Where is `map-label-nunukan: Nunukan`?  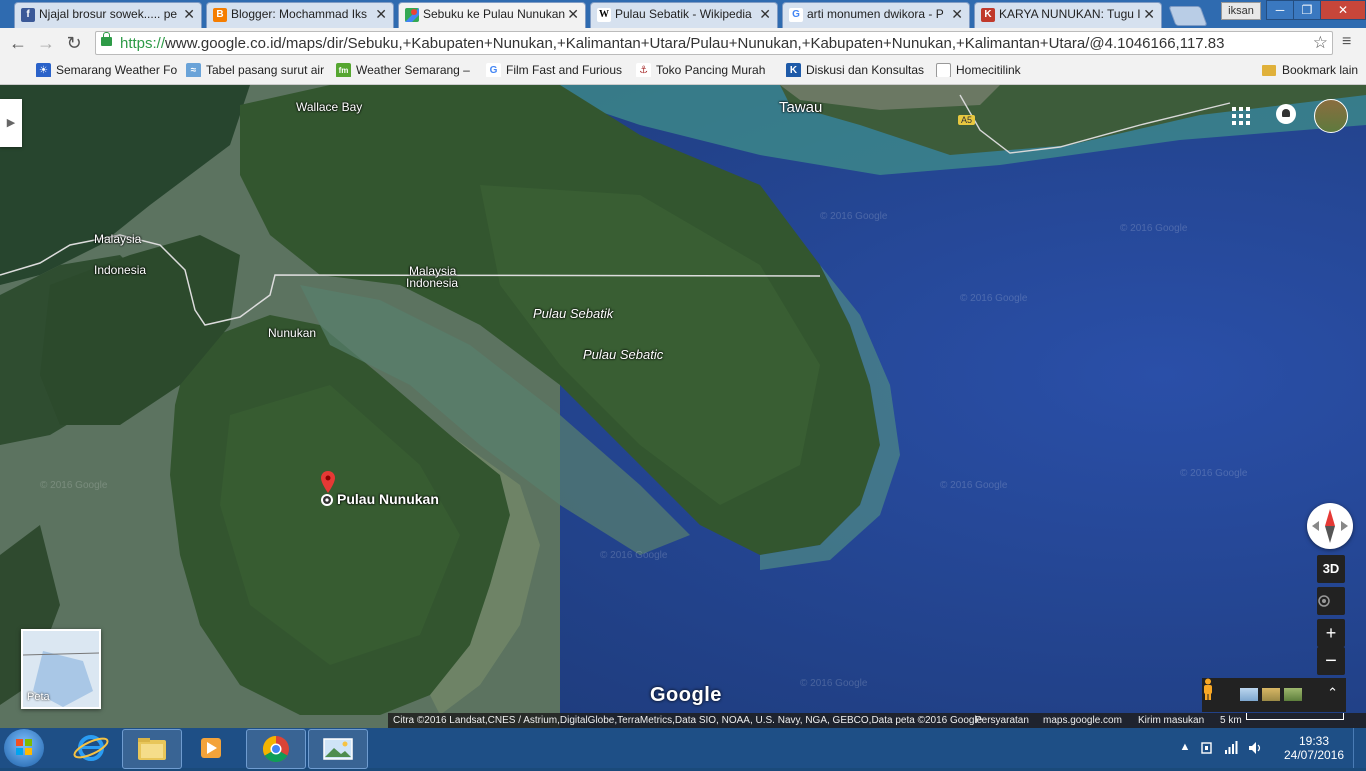 map-label-nunukan: Nunukan is located at coordinates (292, 333).